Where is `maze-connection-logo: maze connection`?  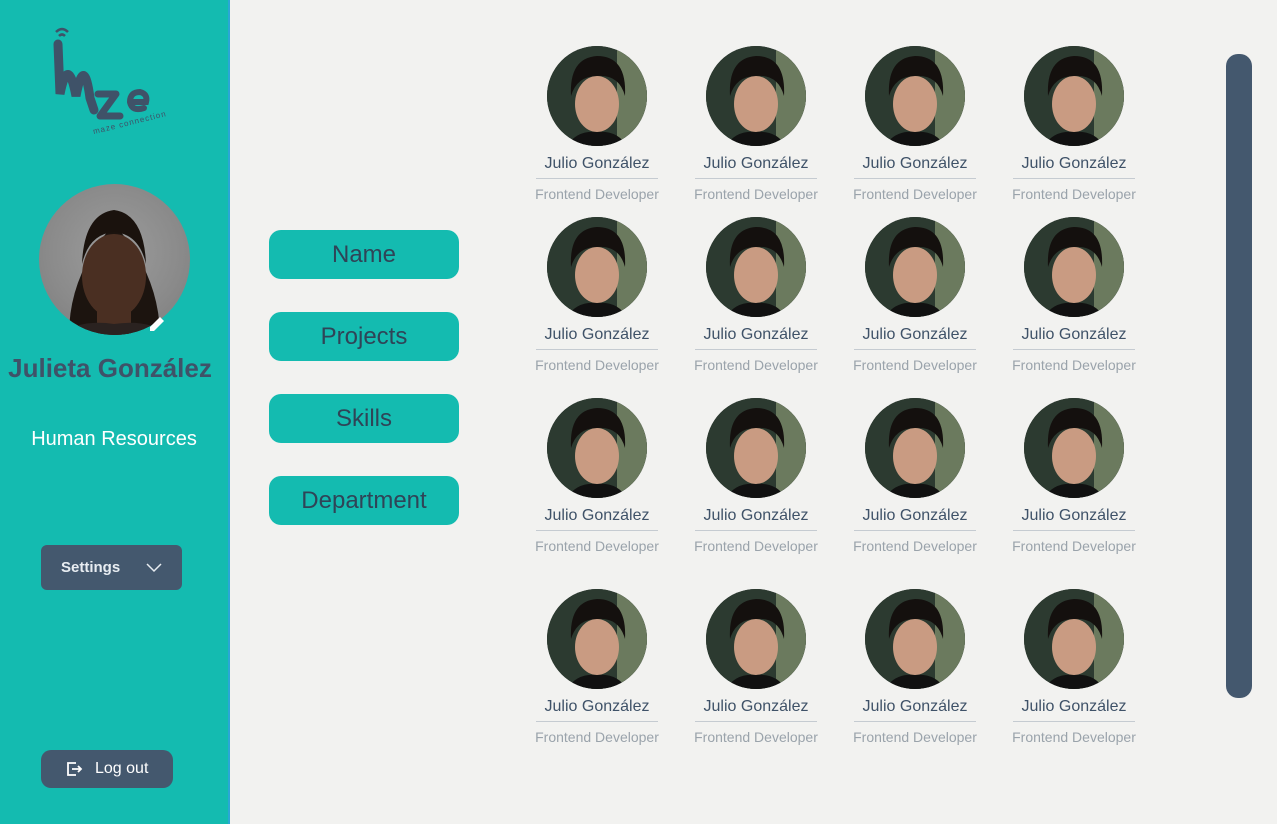
maze-connection-logo: maze connection is located at coordinates (110, 80).